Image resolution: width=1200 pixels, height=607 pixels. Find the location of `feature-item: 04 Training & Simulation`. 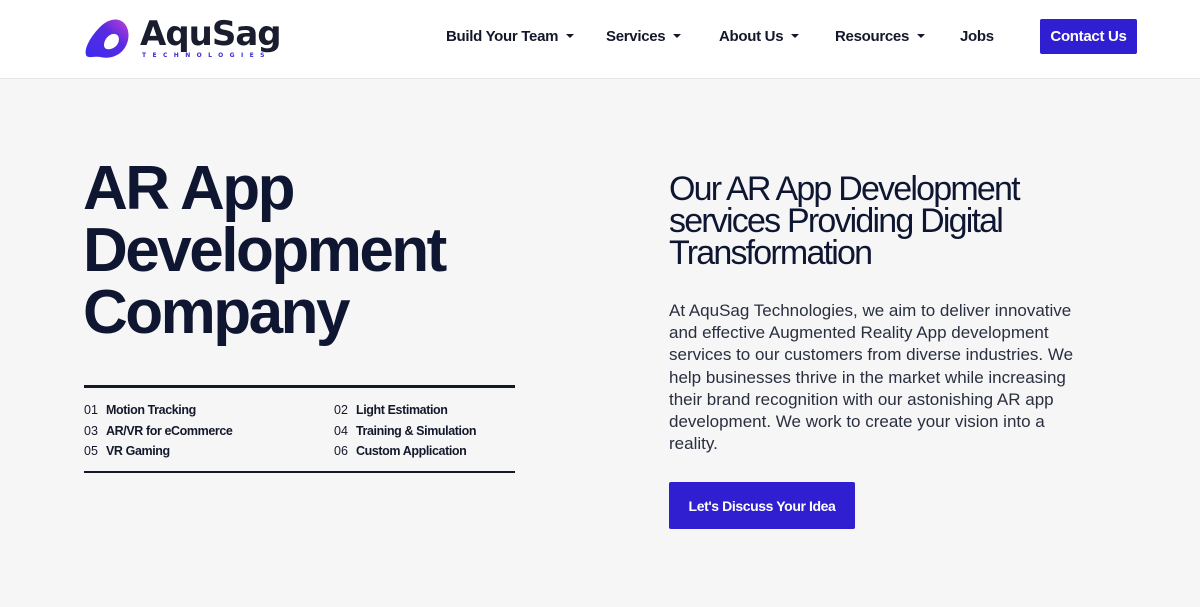

feature-item: 04 Training & Simulation is located at coordinates (405, 431).